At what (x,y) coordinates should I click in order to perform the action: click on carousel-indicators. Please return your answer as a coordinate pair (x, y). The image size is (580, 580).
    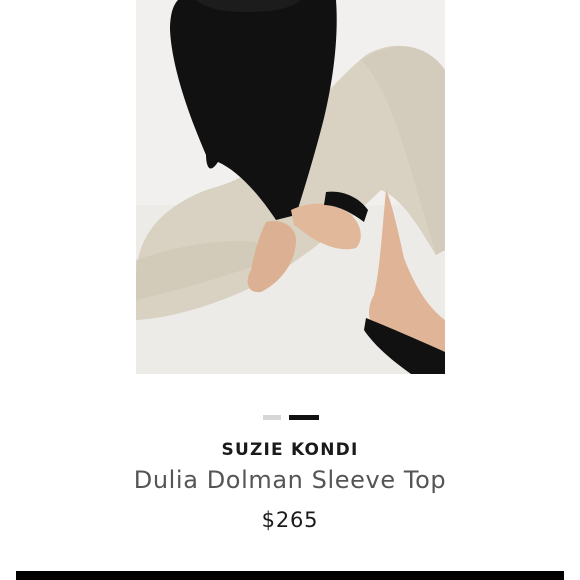
    Looking at the image, I should click on (291, 418).